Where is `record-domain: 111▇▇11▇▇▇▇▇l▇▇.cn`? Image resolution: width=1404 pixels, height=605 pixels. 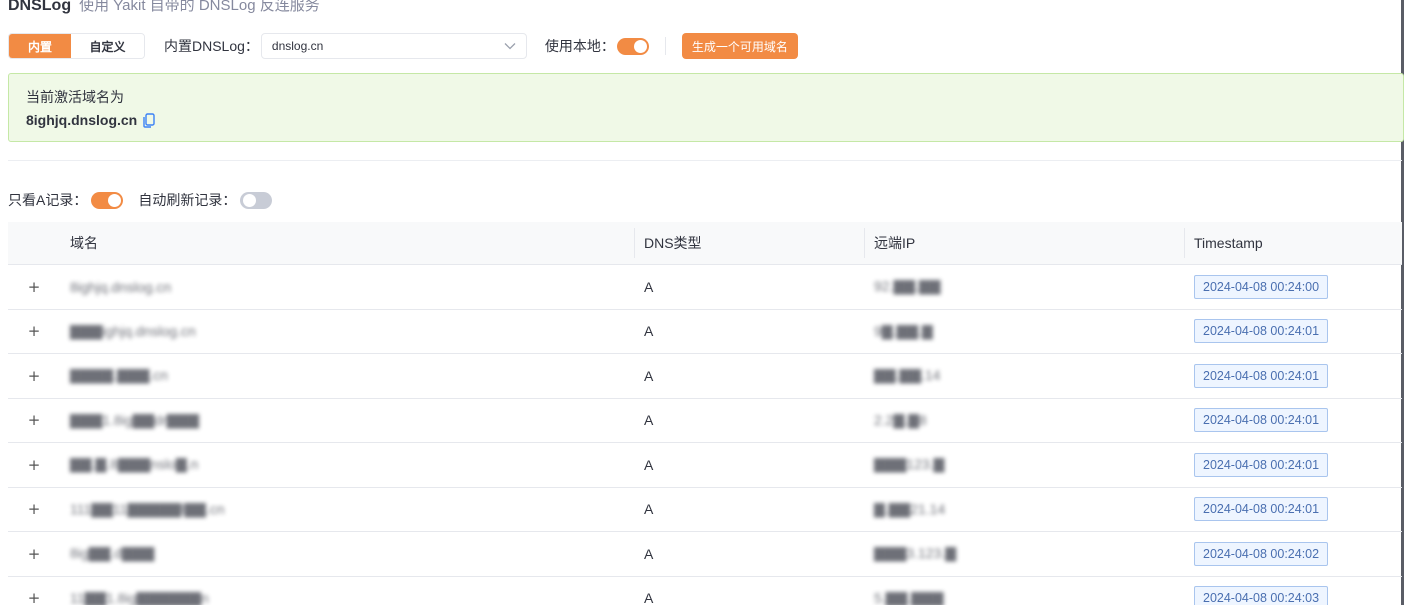
record-domain: 111▇▇11▇▇▇▇▇l▇▇.cn is located at coordinates (147, 508).